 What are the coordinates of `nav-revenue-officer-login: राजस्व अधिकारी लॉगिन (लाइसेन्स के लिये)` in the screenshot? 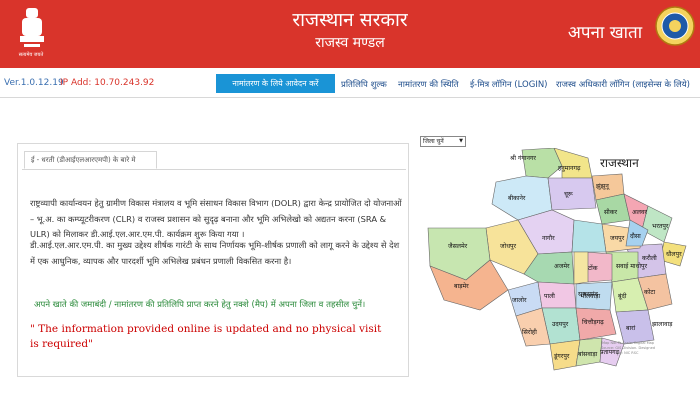 It's located at (623, 84).